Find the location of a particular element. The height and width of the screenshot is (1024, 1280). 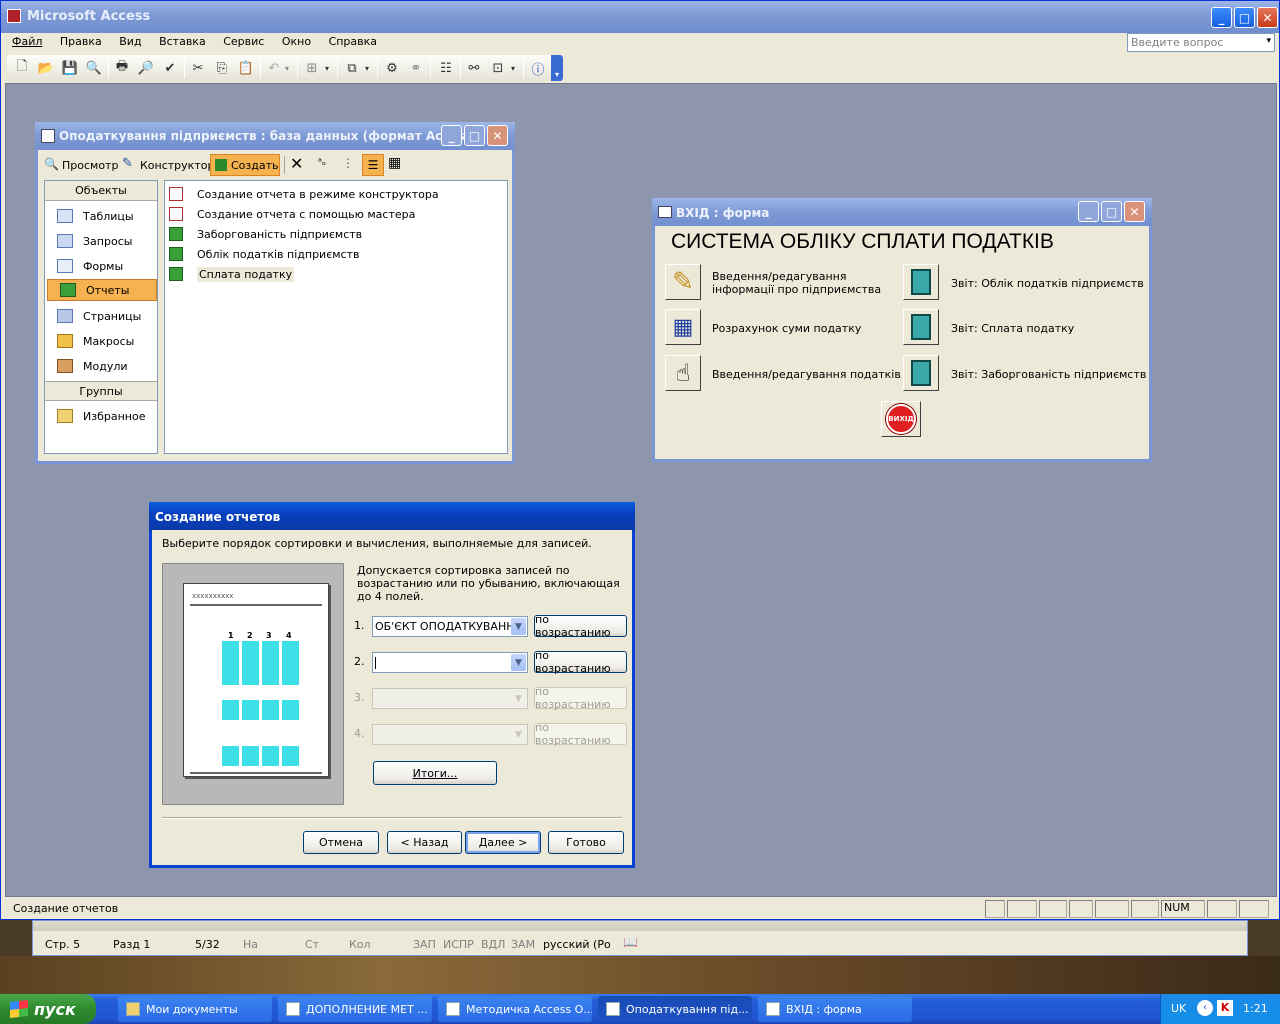

menu-edit: Правка is located at coordinates (81, 42).